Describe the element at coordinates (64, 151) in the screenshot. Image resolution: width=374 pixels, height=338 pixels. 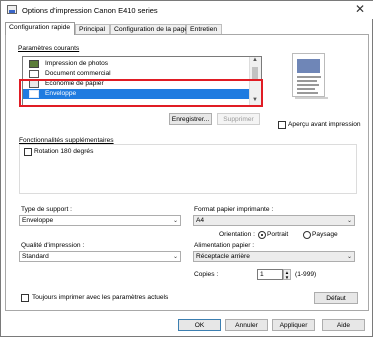
I see `rotate-180-label: Rotation 180 degrés` at that location.